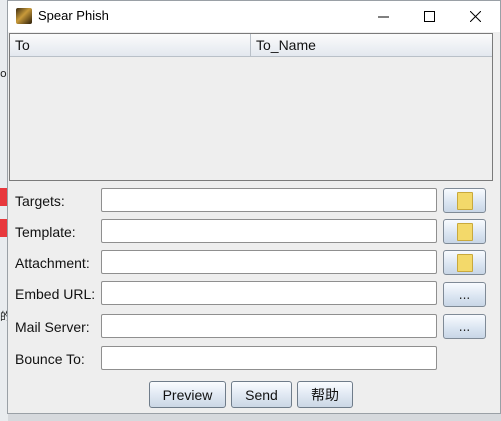 Image resolution: width=501 pixels, height=421 pixels. I want to click on targets-browse-button, so click(464, 200).